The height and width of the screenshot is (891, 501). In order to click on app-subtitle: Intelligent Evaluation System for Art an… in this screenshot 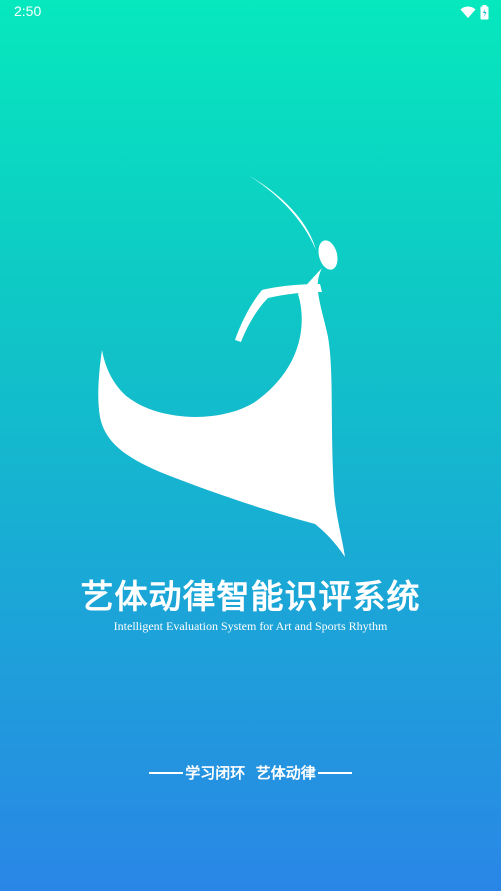, I will do `click(250, 626)`.